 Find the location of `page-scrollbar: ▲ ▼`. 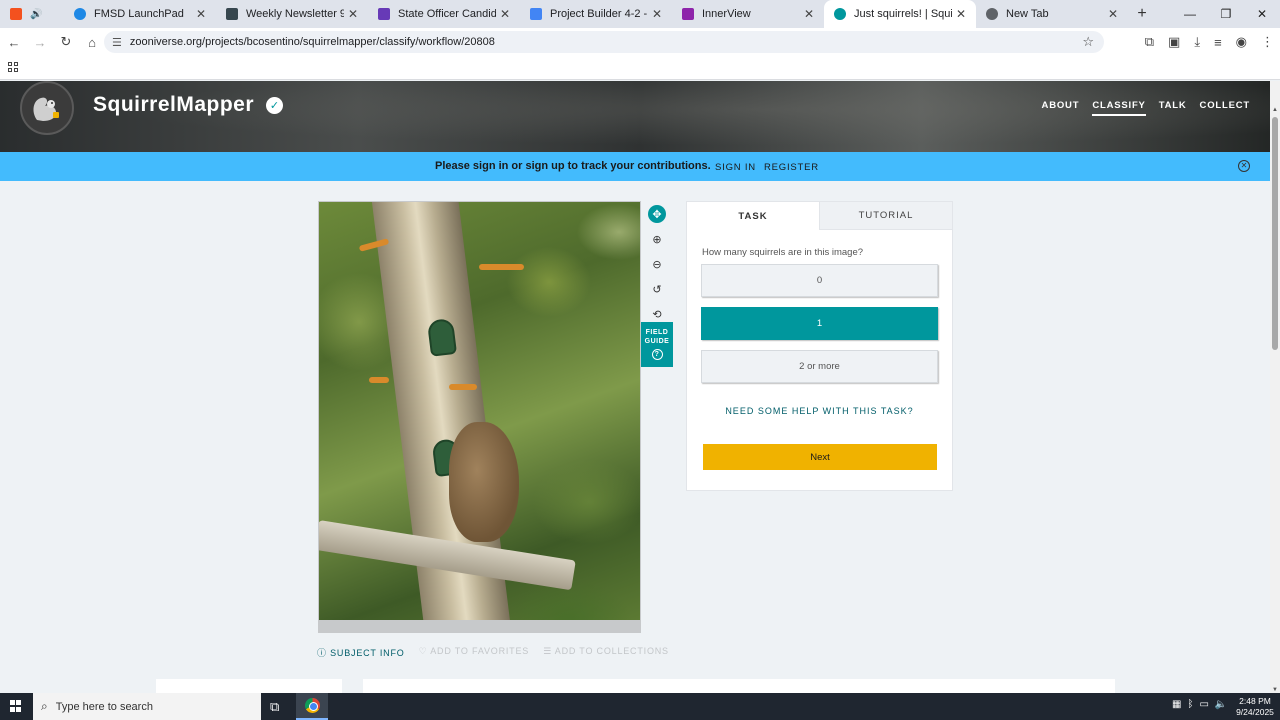

page-scrollbar: ▲ ▼ is located at coordinates (1275, 387).